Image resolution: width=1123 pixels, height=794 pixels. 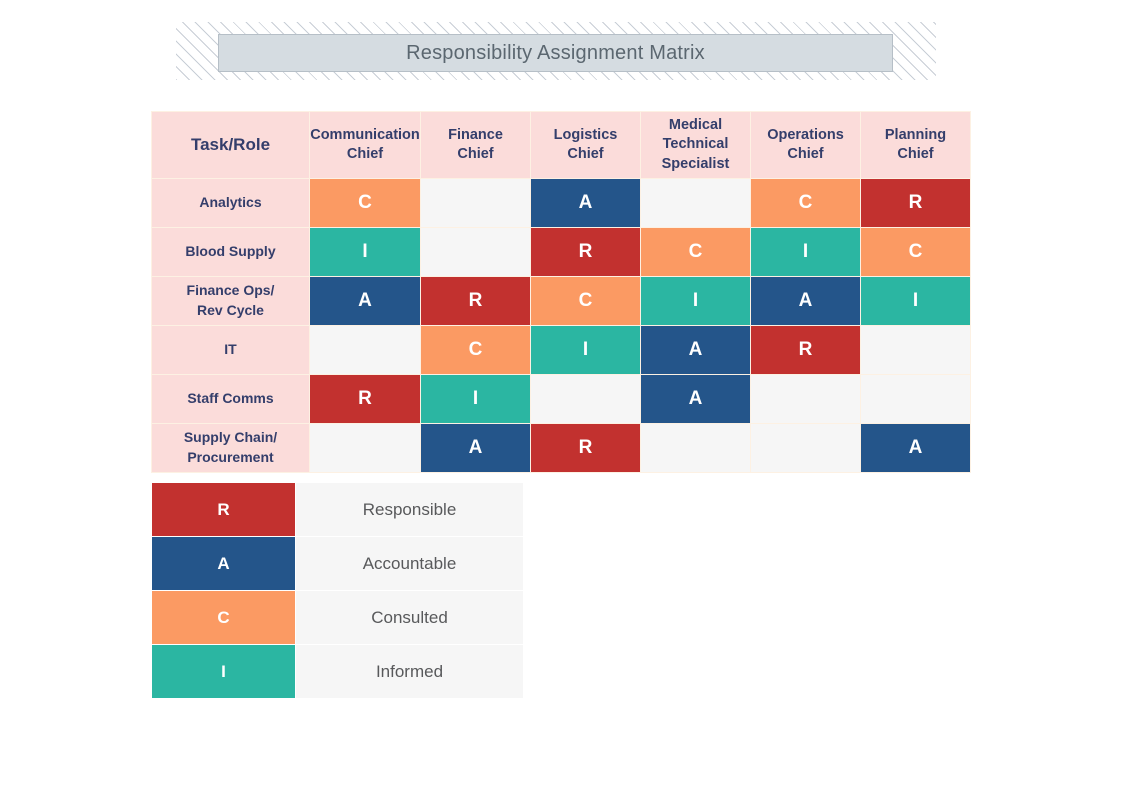 What do you see at coordinates (230, 301) in the screenshot?
I see `matrix-row-label: Finance Ops/Rev Cycle` at bounding box center [230, 301].